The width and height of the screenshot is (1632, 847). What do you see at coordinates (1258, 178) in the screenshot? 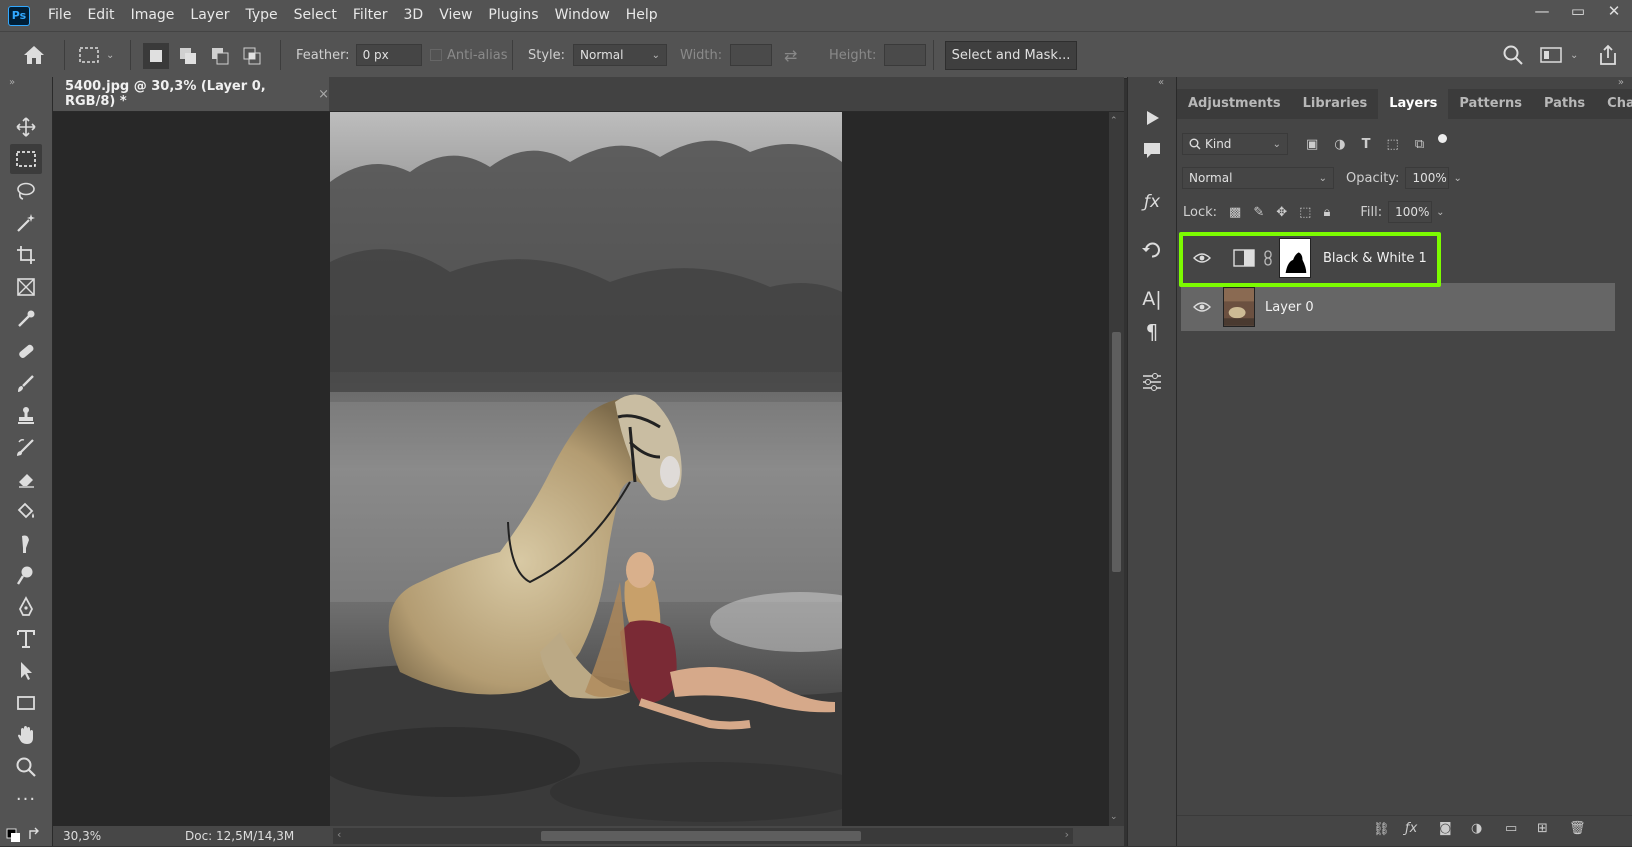
I see `blend-mode-select: Normal ⌄` at bounding box center [1258, 178].